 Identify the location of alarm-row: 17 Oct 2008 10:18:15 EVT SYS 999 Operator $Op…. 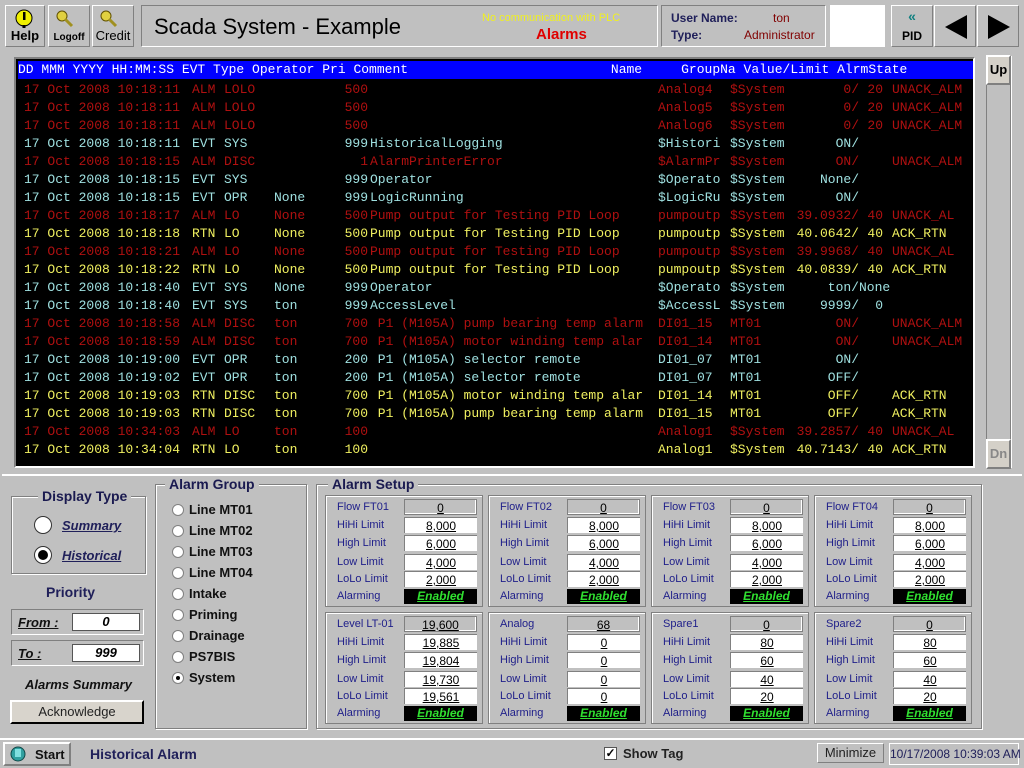
(497, 180).